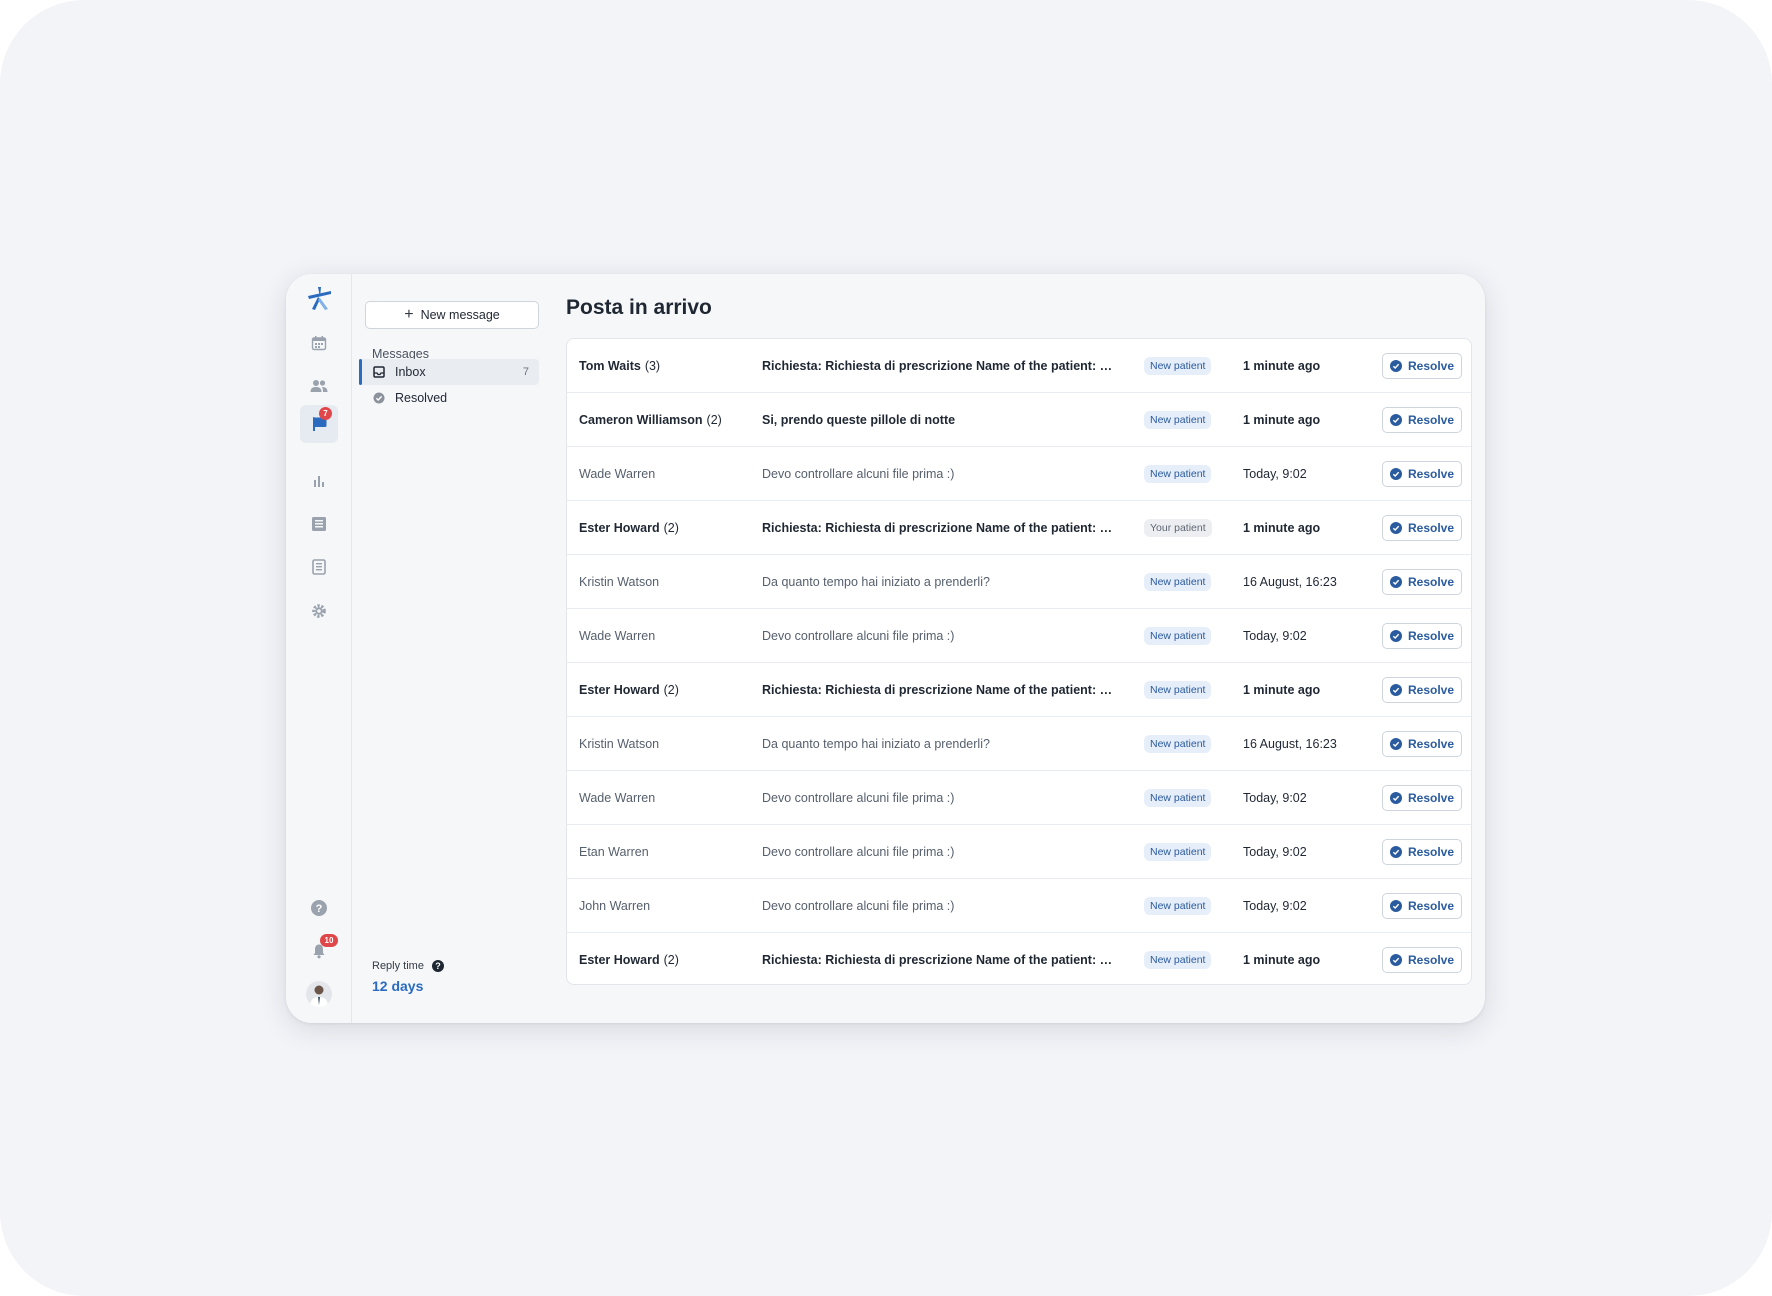  I want to click on message-time: Today, 9:02, so click(1275, 852).